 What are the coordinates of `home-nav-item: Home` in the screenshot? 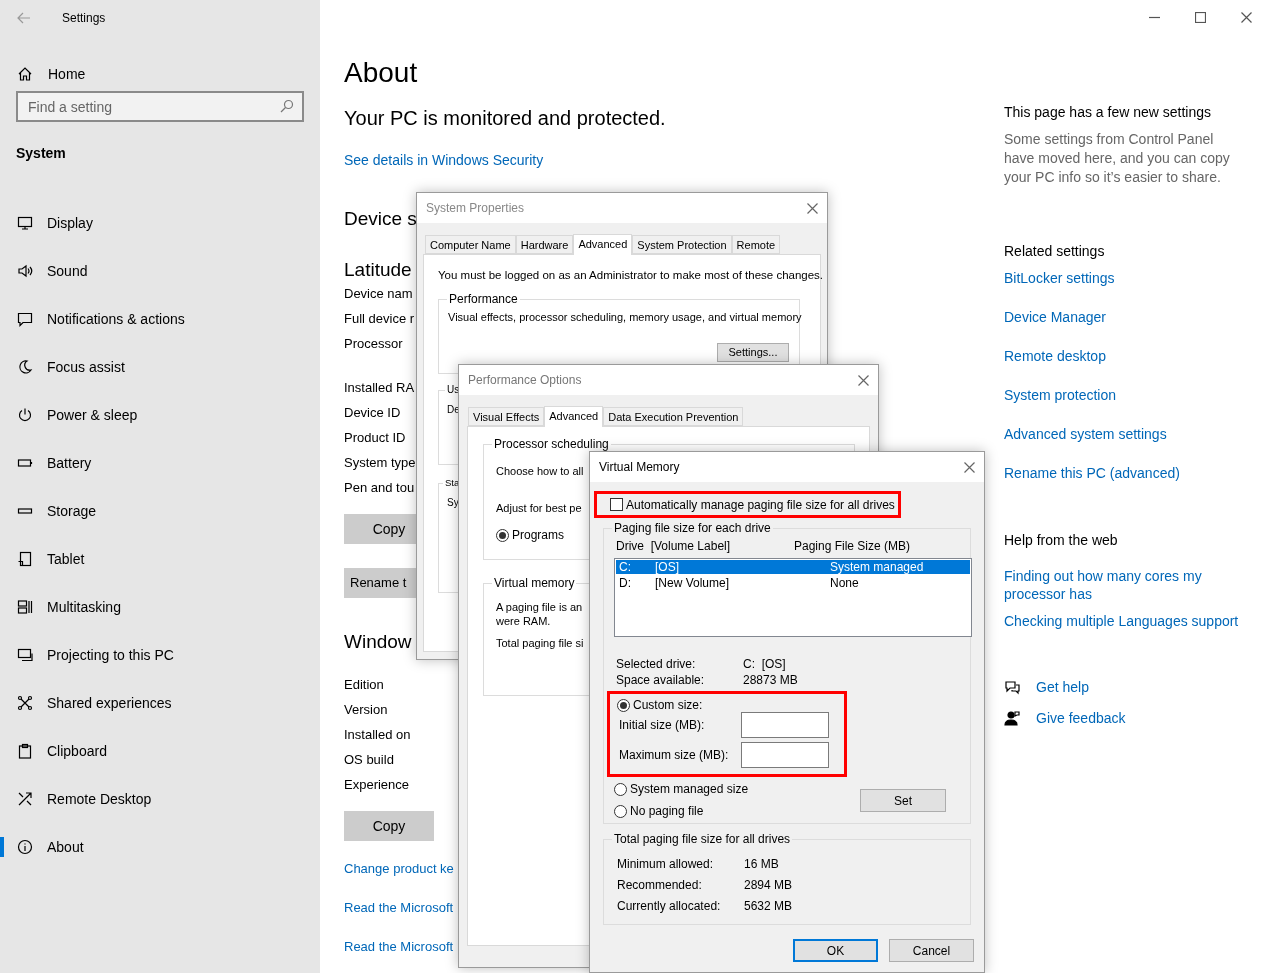 It's located at (160, 74).